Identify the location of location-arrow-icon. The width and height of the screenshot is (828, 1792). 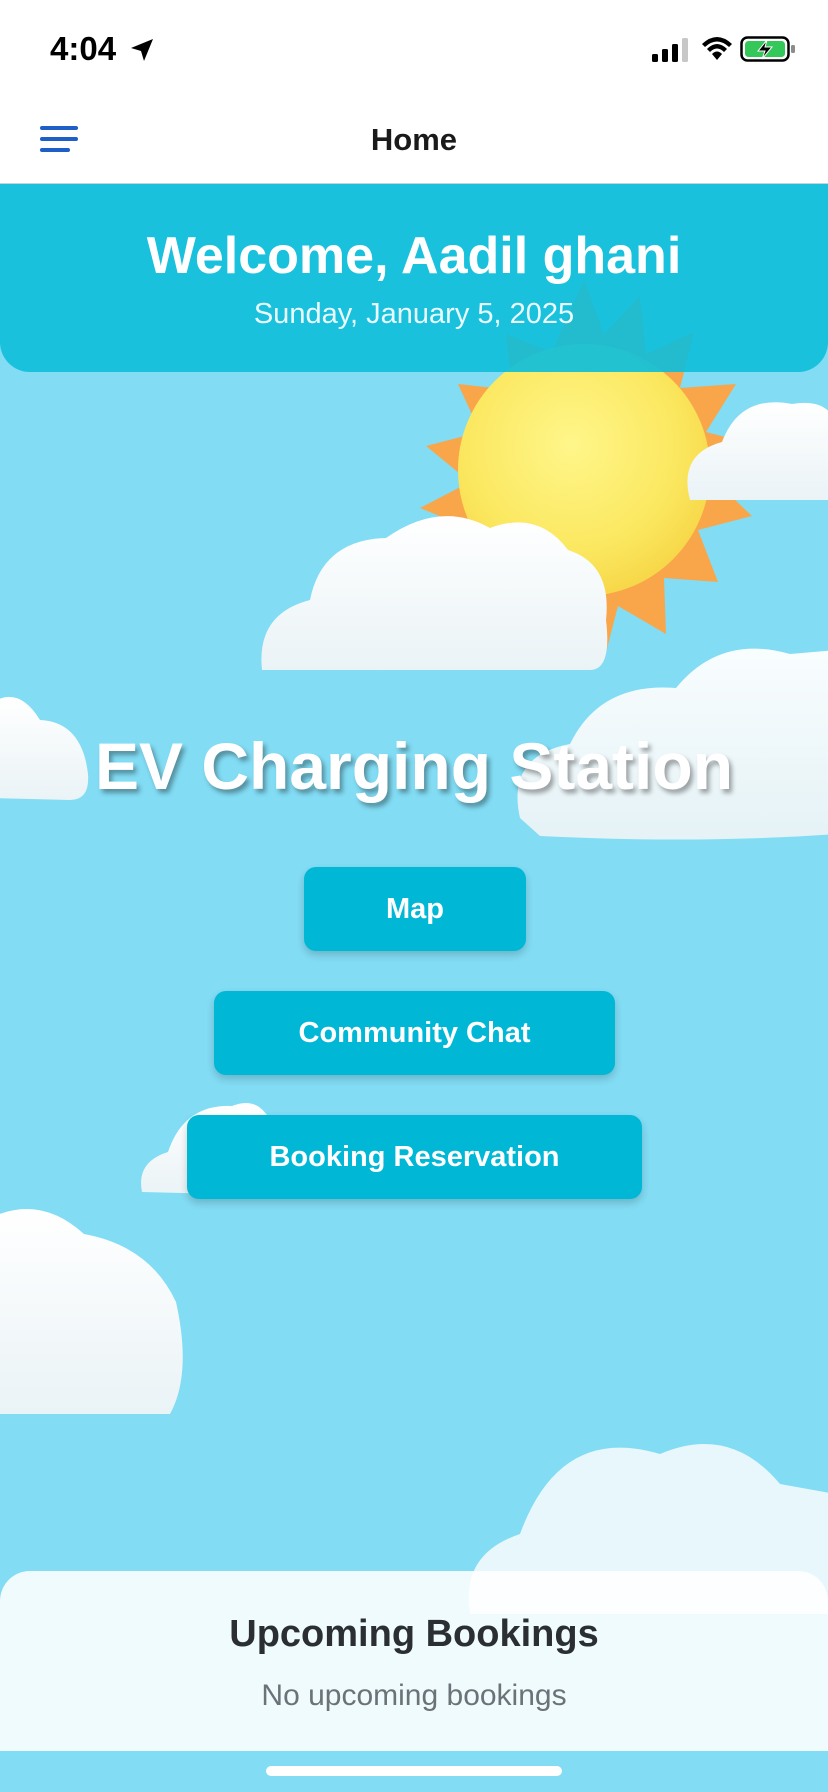
(142, 50).